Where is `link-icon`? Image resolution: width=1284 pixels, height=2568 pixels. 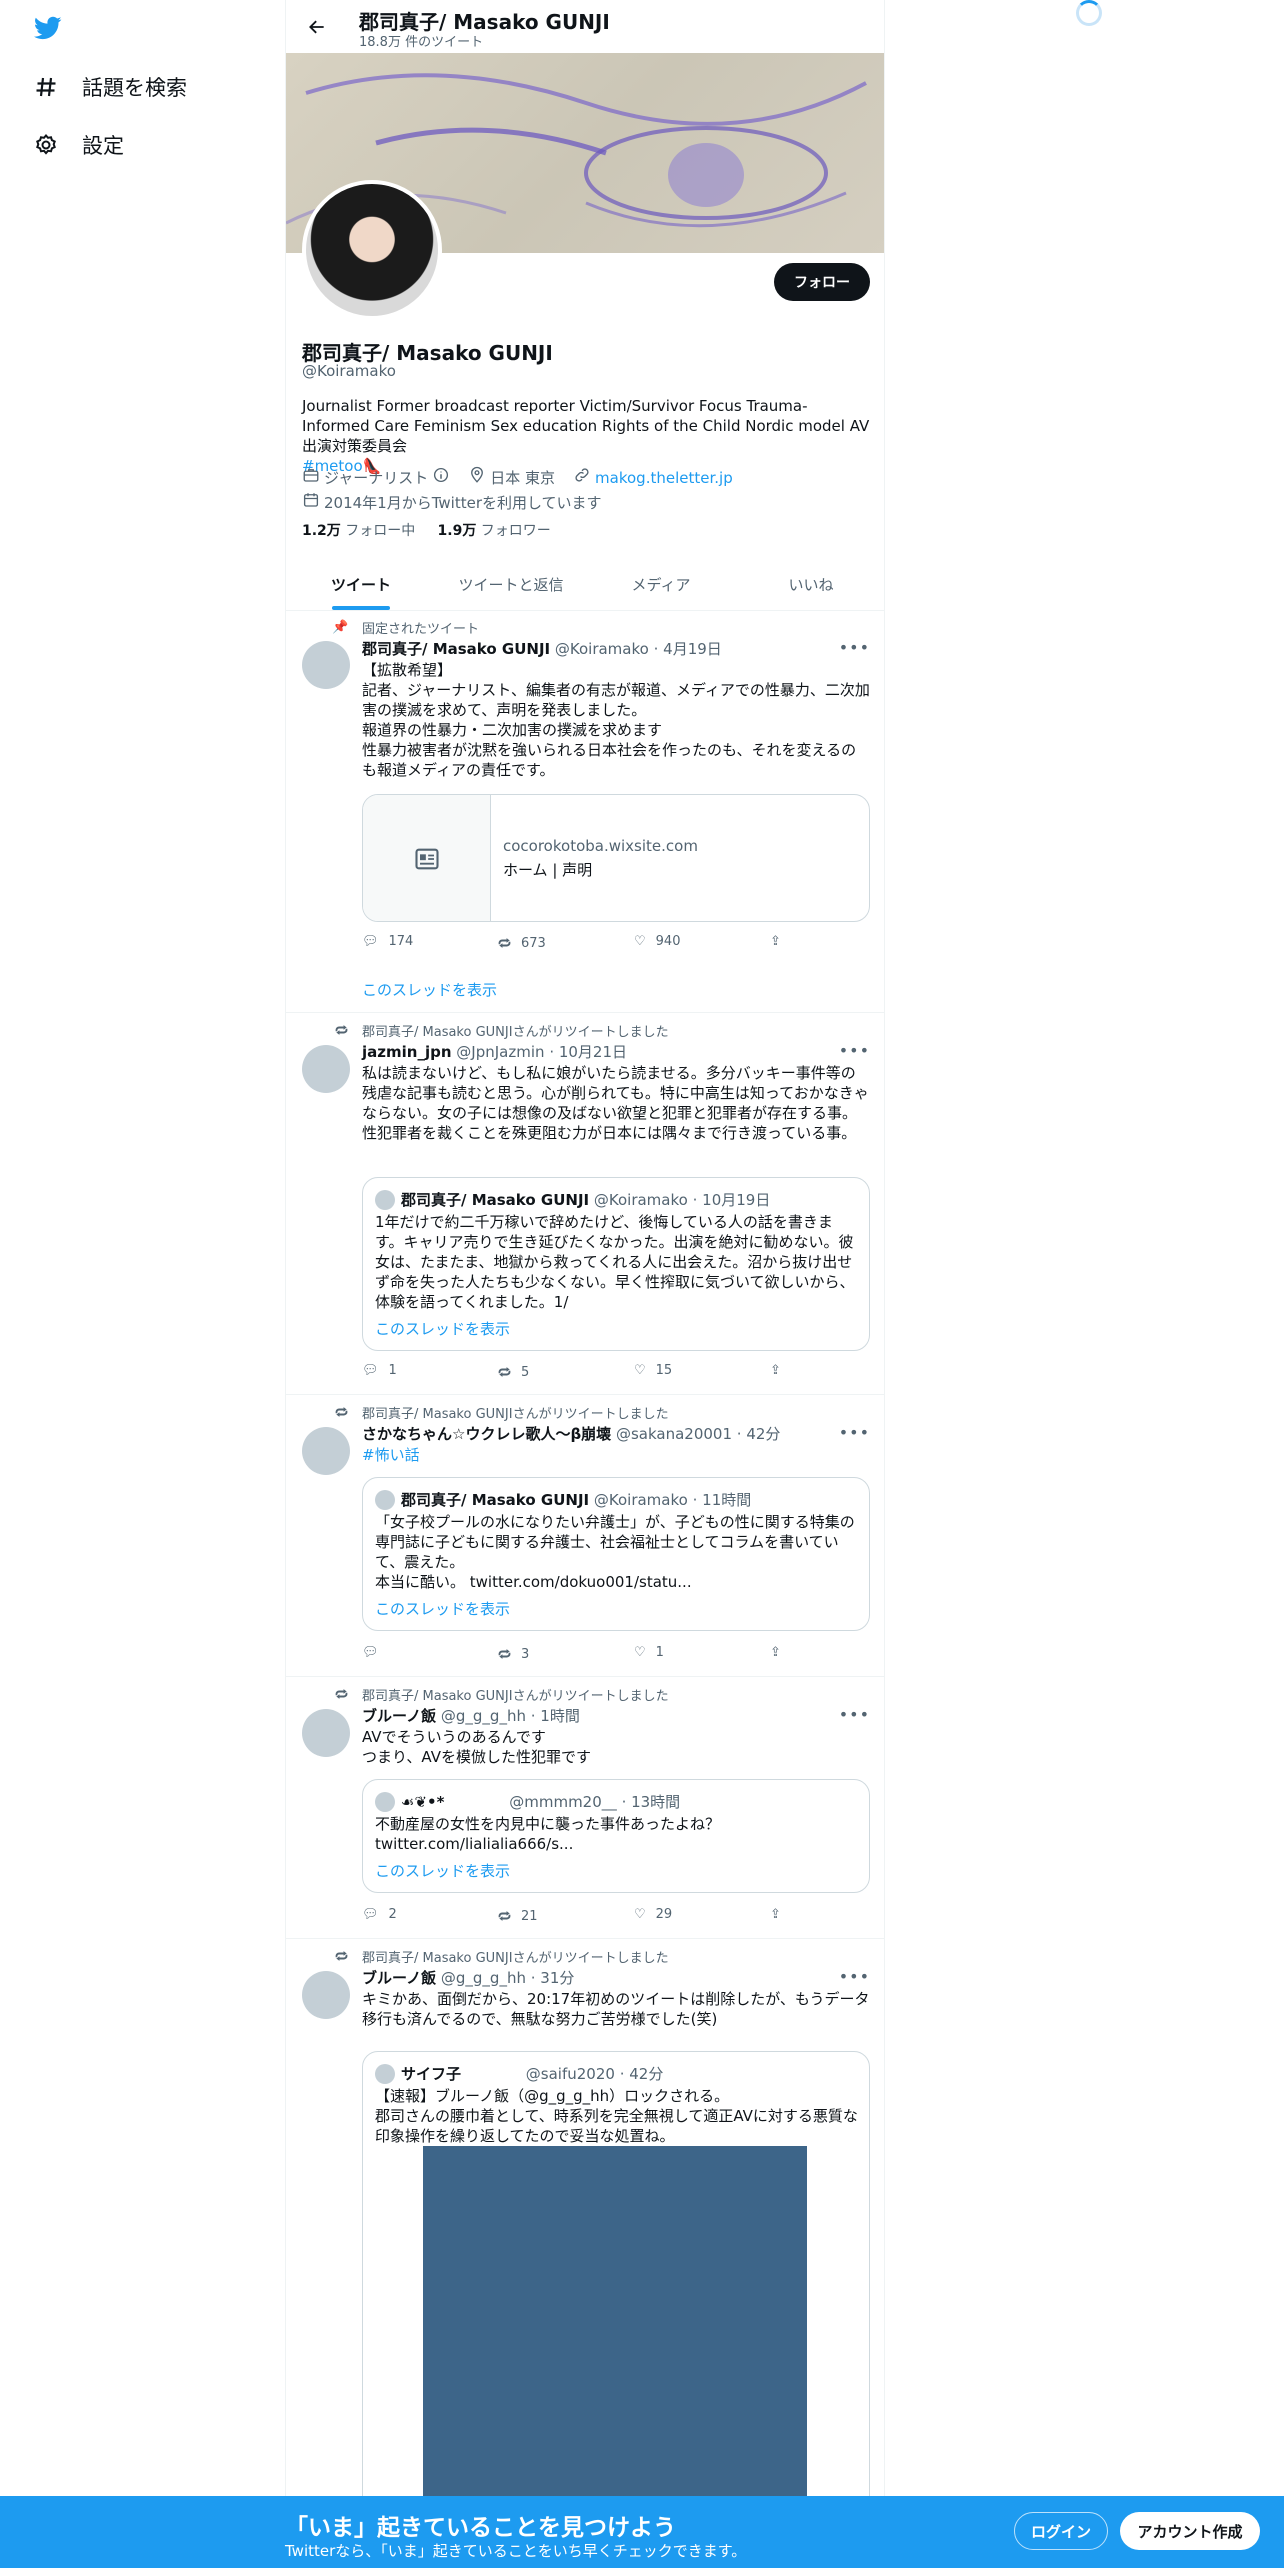
link-icon is located at coordinates (582, 477).